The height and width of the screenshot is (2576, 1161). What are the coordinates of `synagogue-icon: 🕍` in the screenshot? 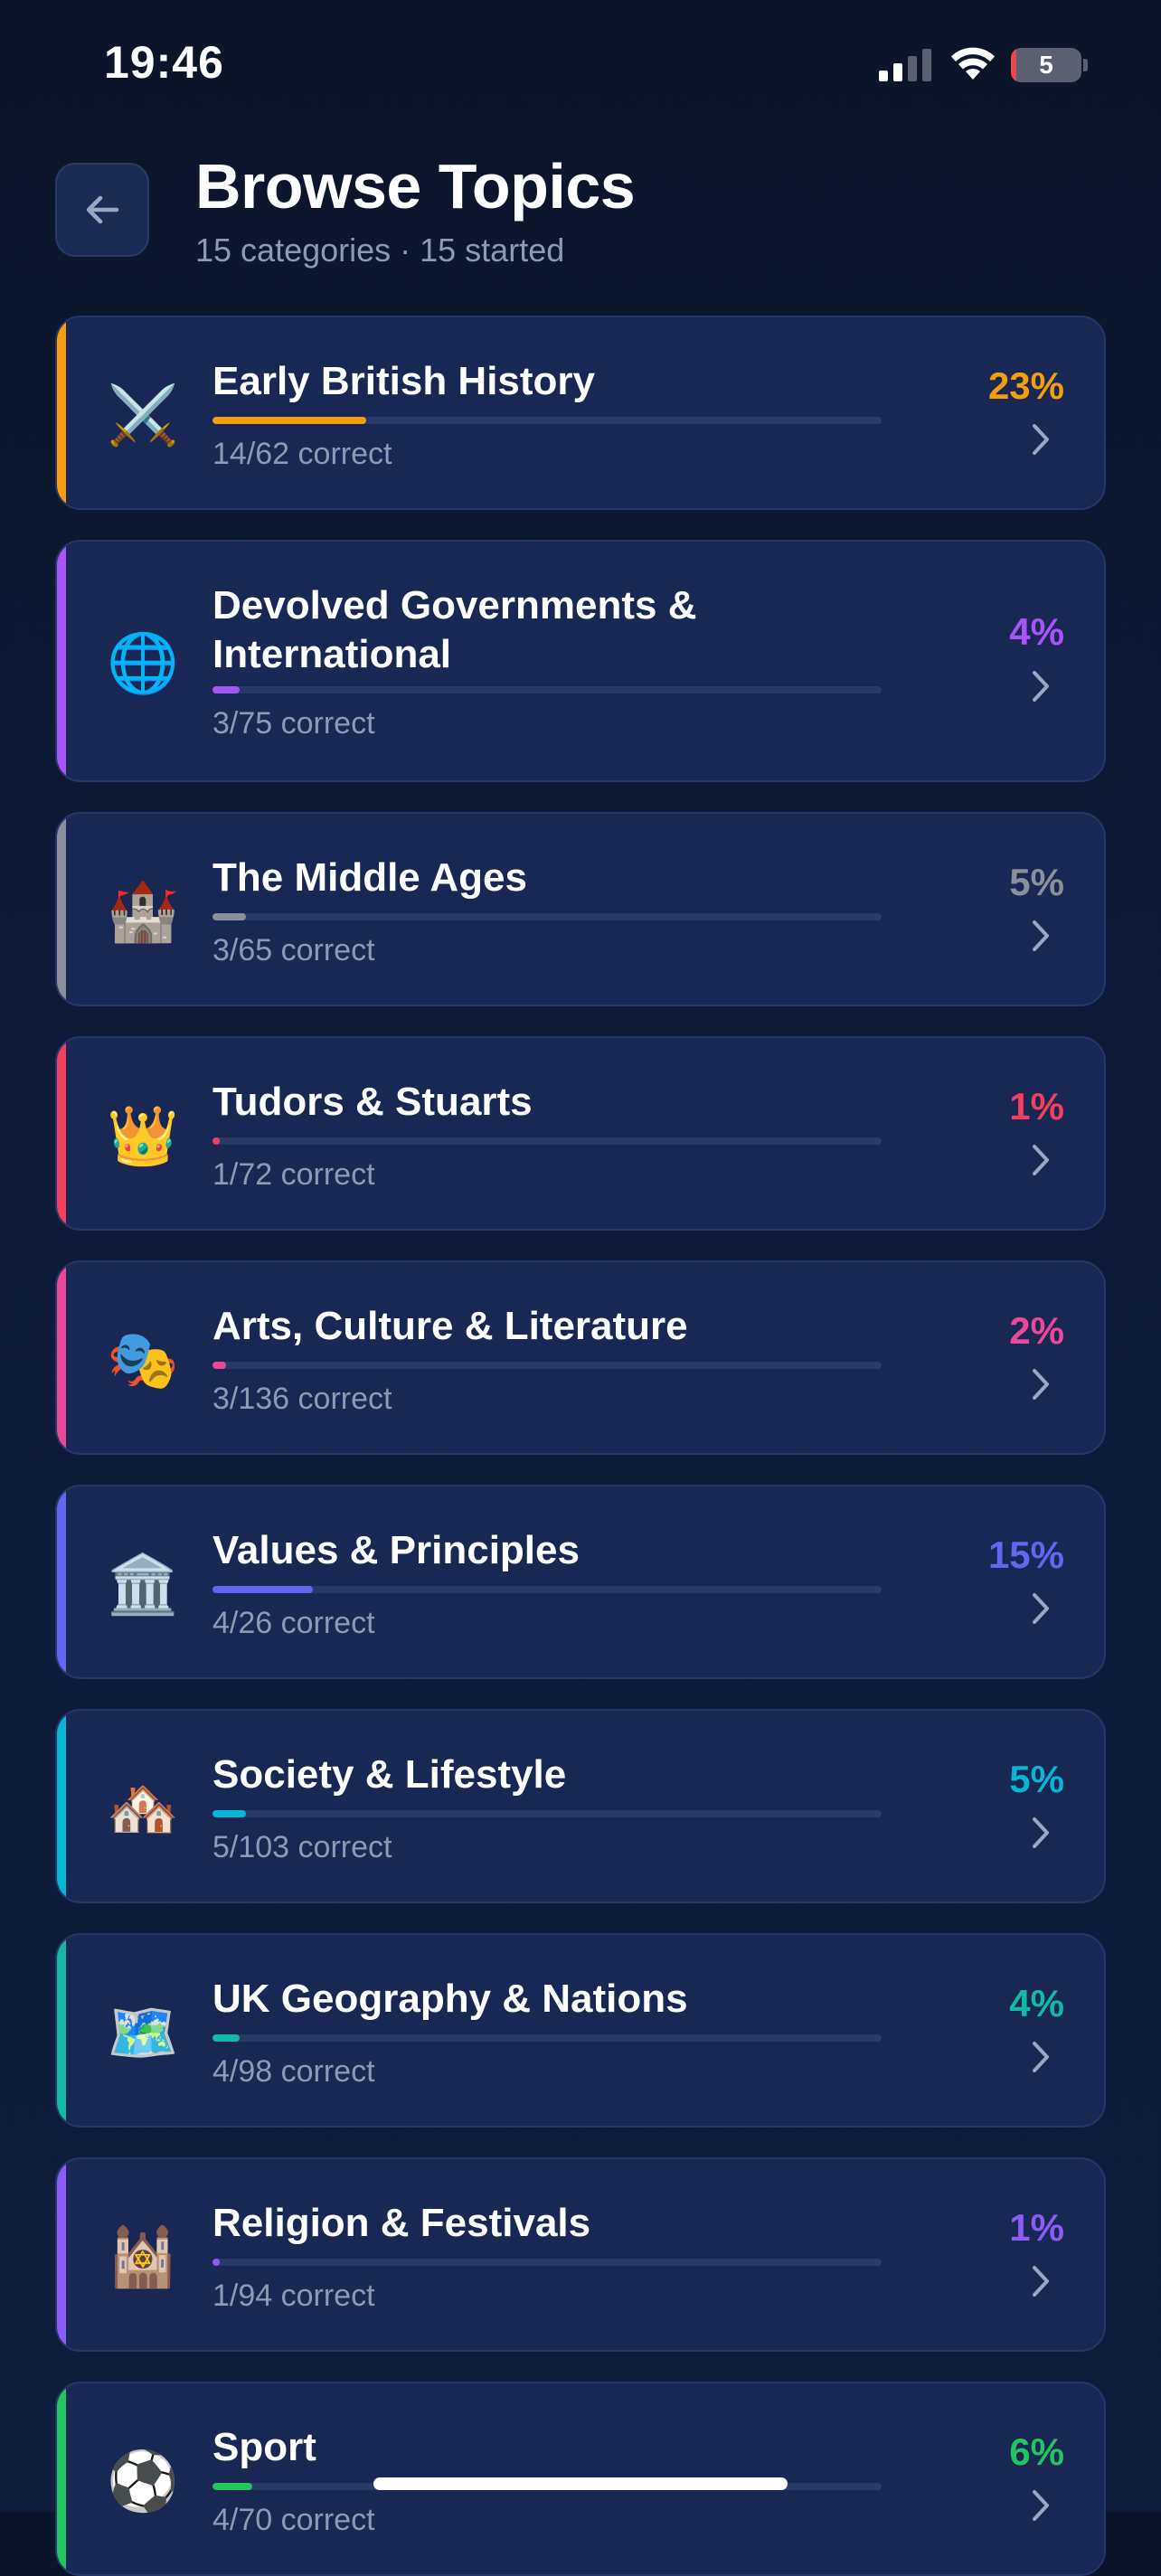 It's located at (143, 2256).